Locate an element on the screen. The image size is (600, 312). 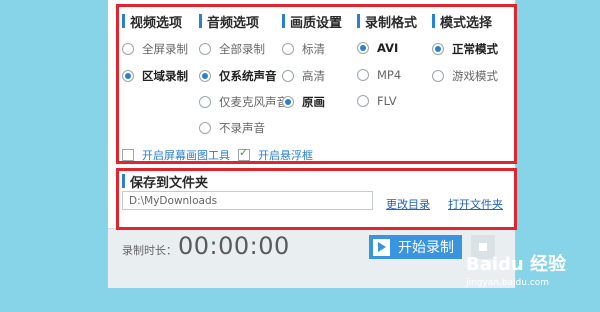
option-label: 仅系统声音 is located at coordinates (248, 76).